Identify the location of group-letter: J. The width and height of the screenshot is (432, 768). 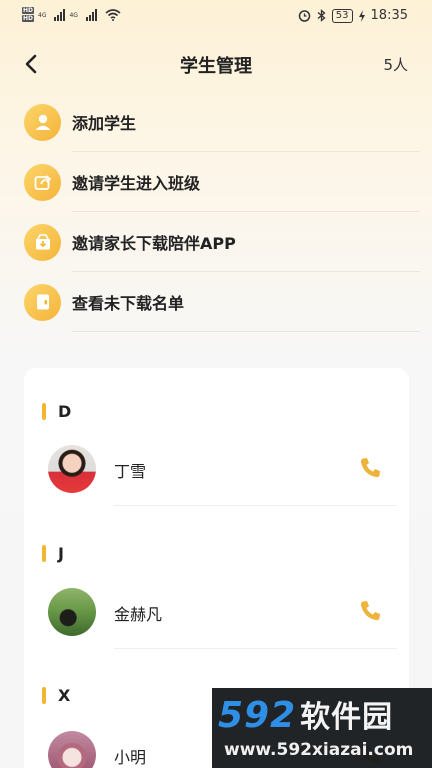
(61, 553).